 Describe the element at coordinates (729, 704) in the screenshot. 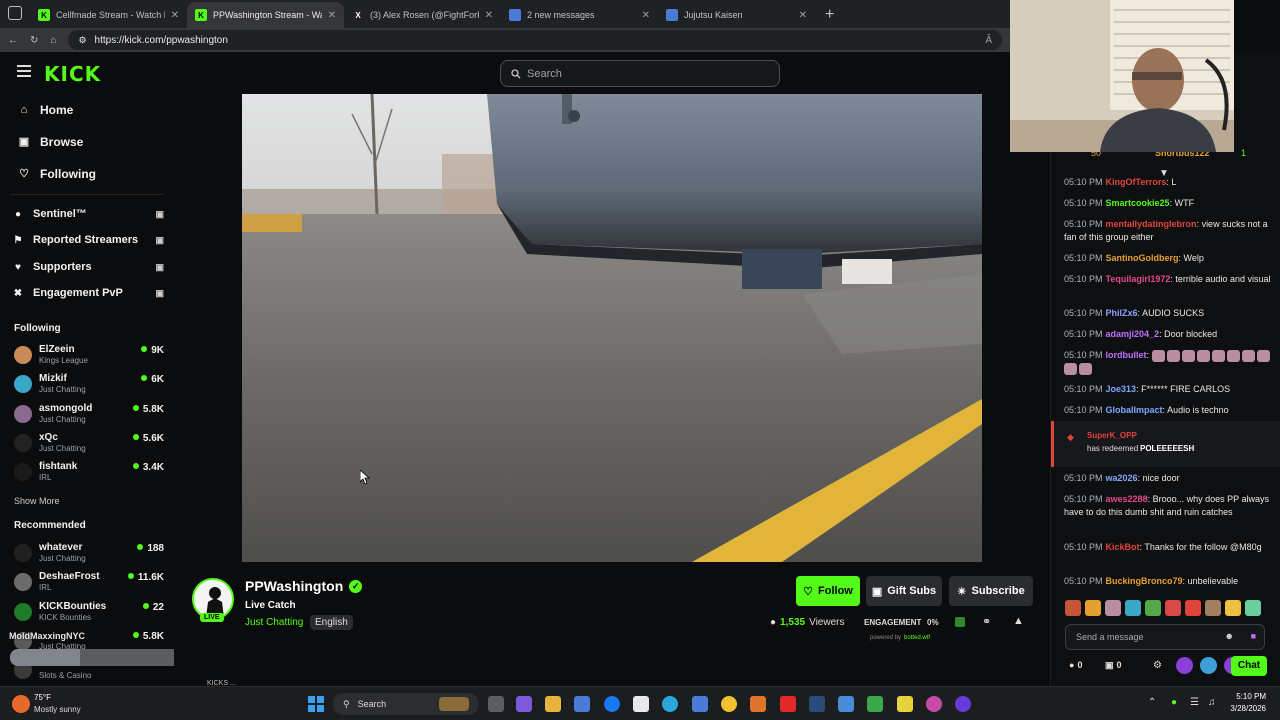

I see `chrome-icon` at that location.